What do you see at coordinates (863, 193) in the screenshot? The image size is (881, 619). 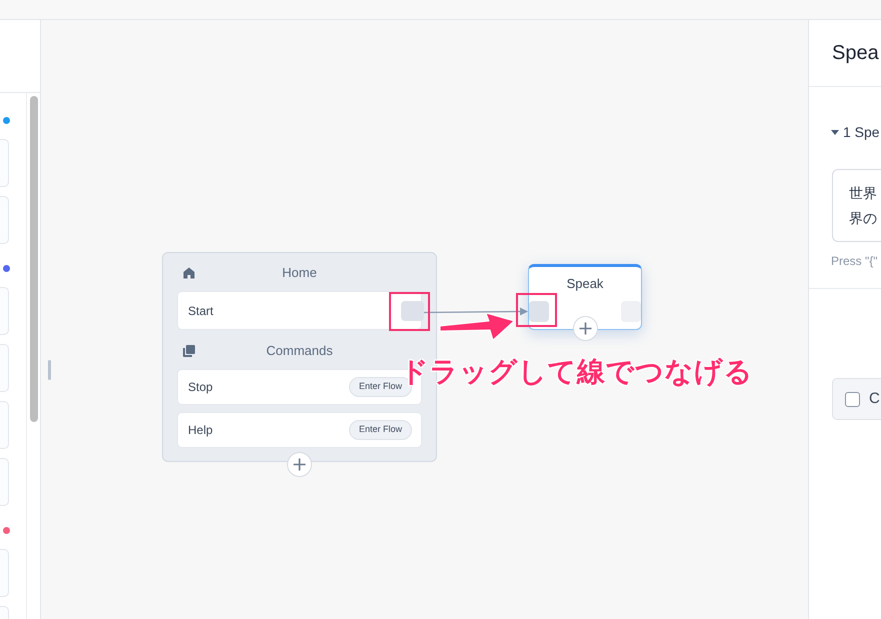 I see `text-line: 世界` at bounding box center [863, 193].